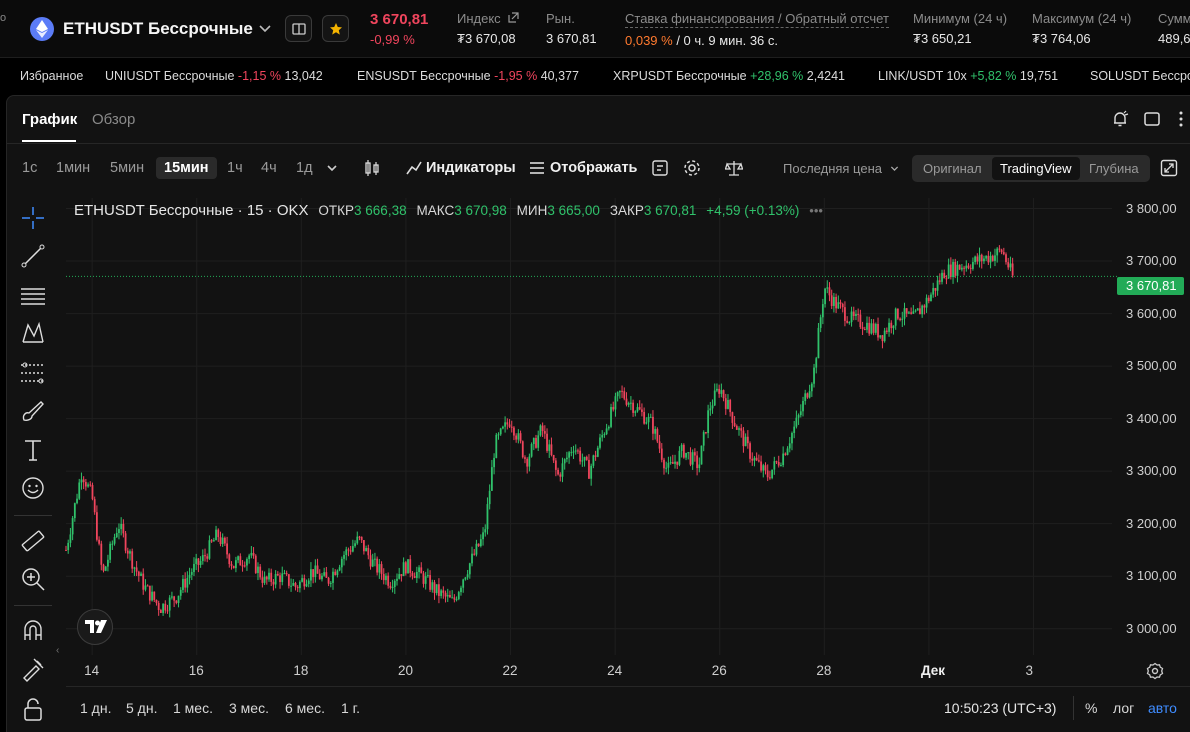 This screenshot has height=732, width=1190. I want to click on interval-5min: 5мин, so click(127, 168).